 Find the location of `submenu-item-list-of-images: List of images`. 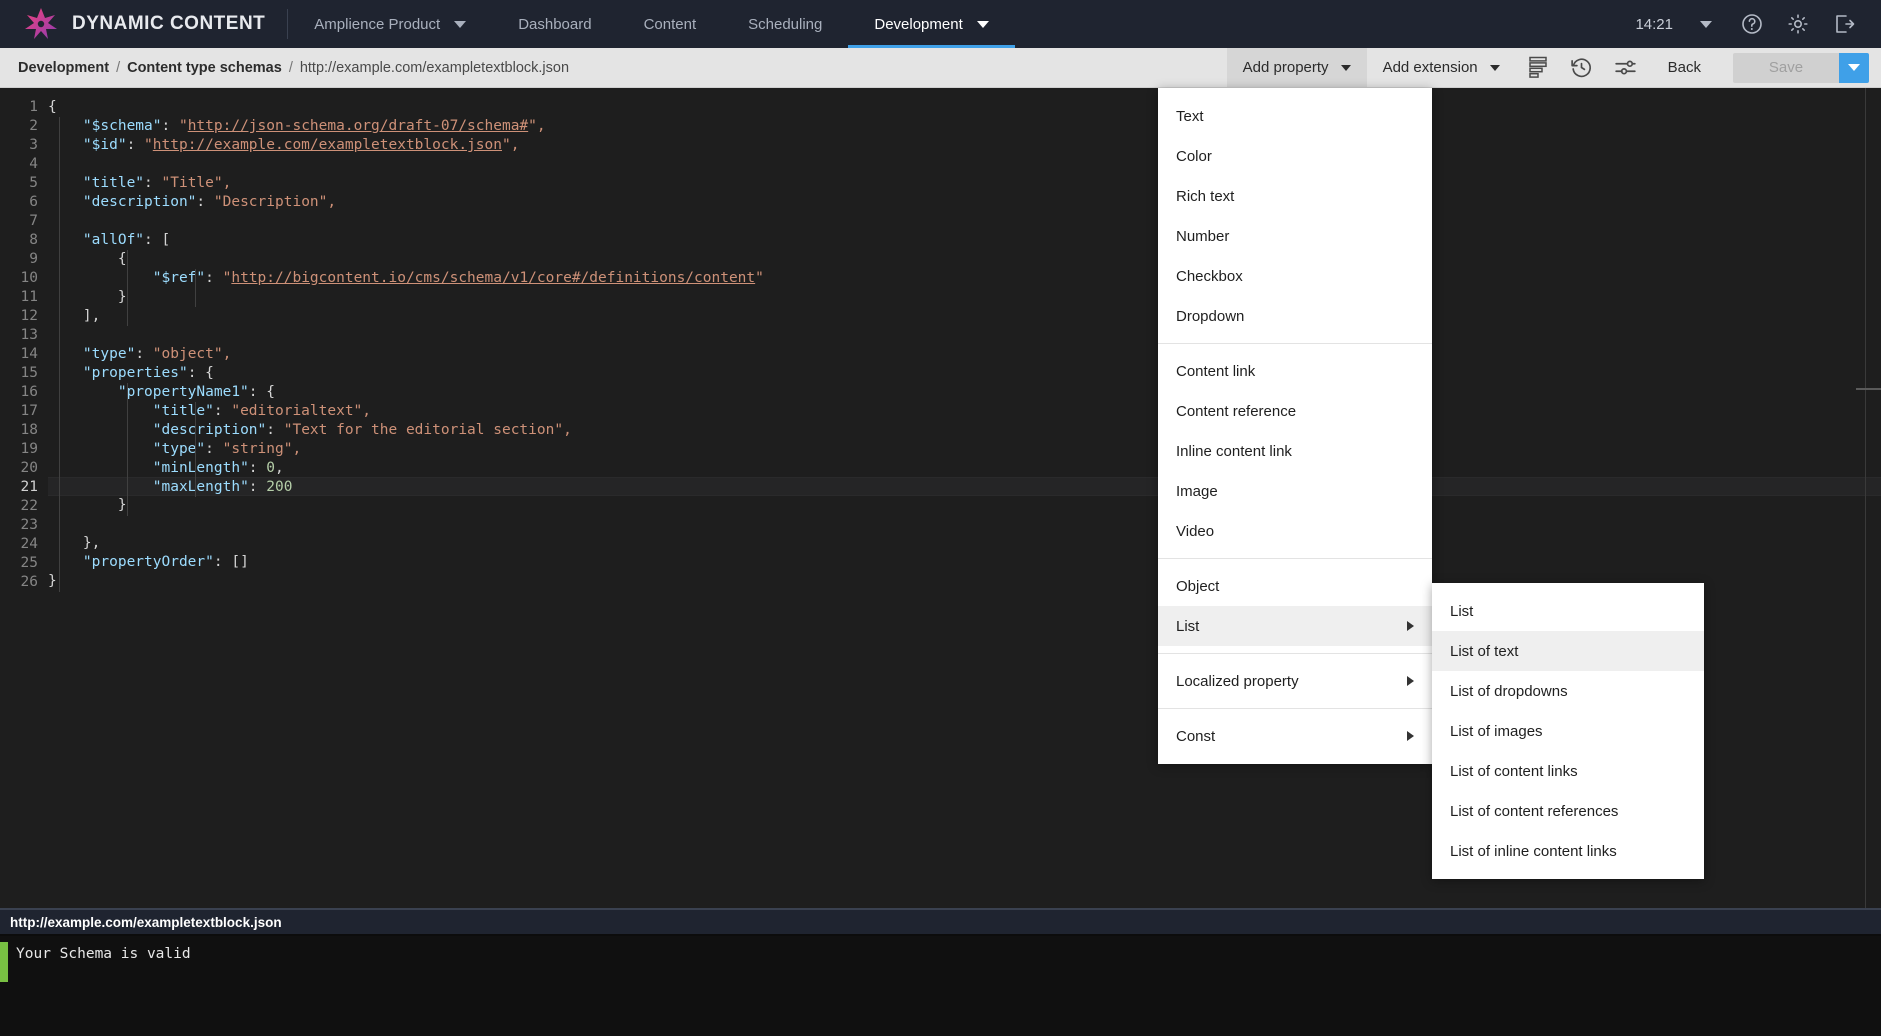

submenu-item-list-of-images: List of images is located at coordinates (1568, 731).